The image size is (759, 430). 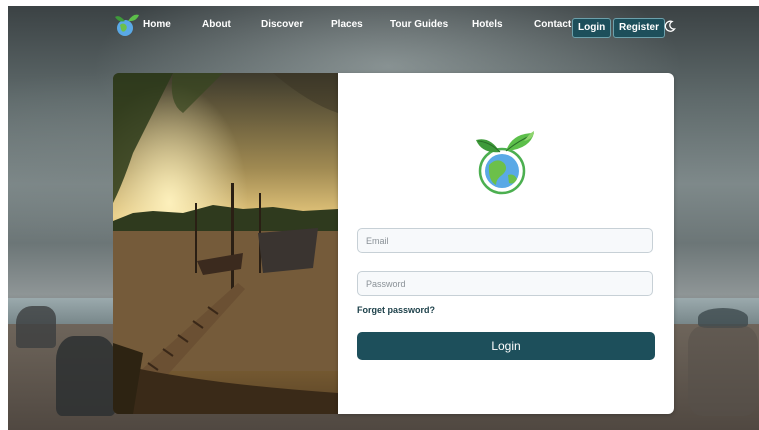 What do you see at coordinates (505, 283) in the screenshot?
I see `password-field` at bounding box center [505, 283].